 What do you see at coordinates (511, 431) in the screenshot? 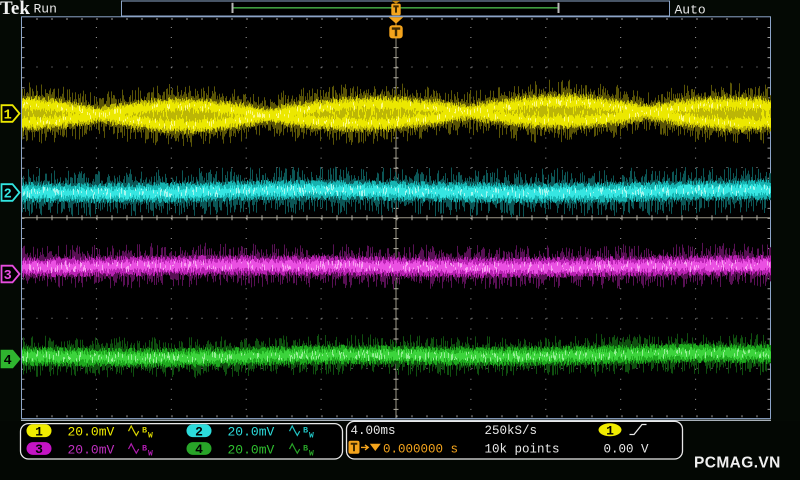
I see `svg-text: 250kS/s` at bounding box center [511, 431].